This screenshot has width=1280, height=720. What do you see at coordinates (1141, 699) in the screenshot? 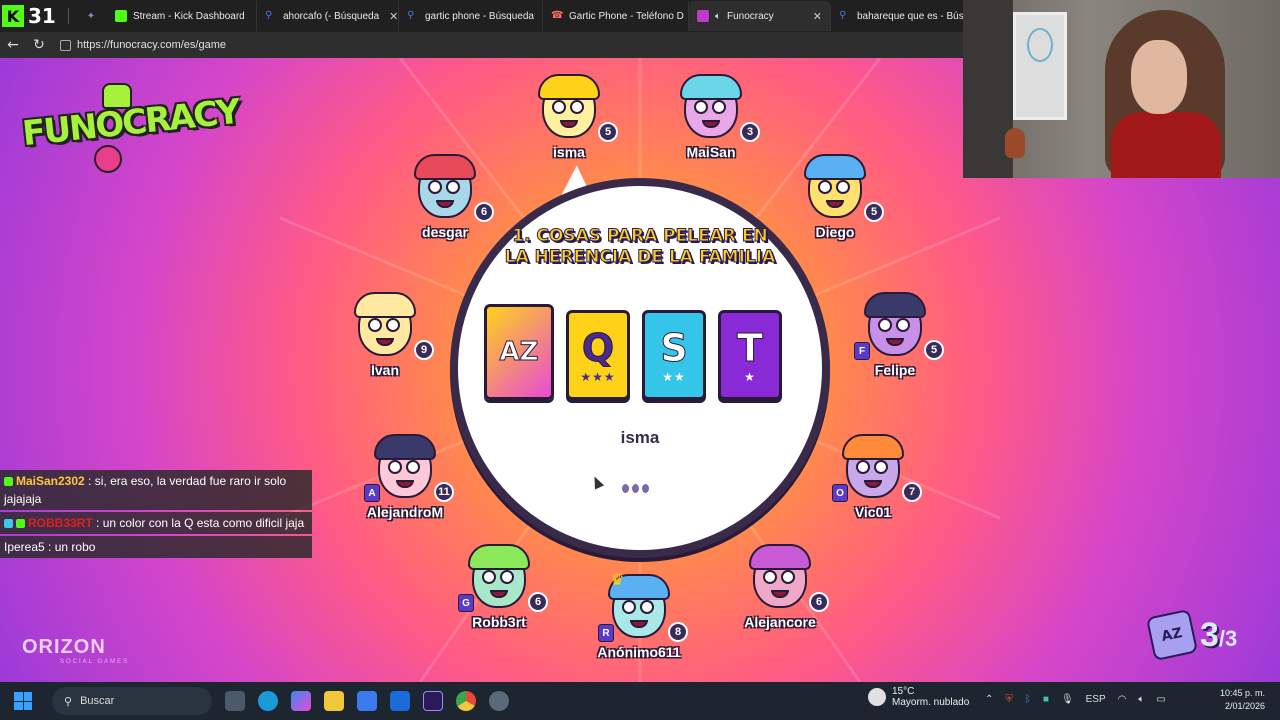
I see `volume-icon: 🔈︎` at bounding box center [1141, 699].